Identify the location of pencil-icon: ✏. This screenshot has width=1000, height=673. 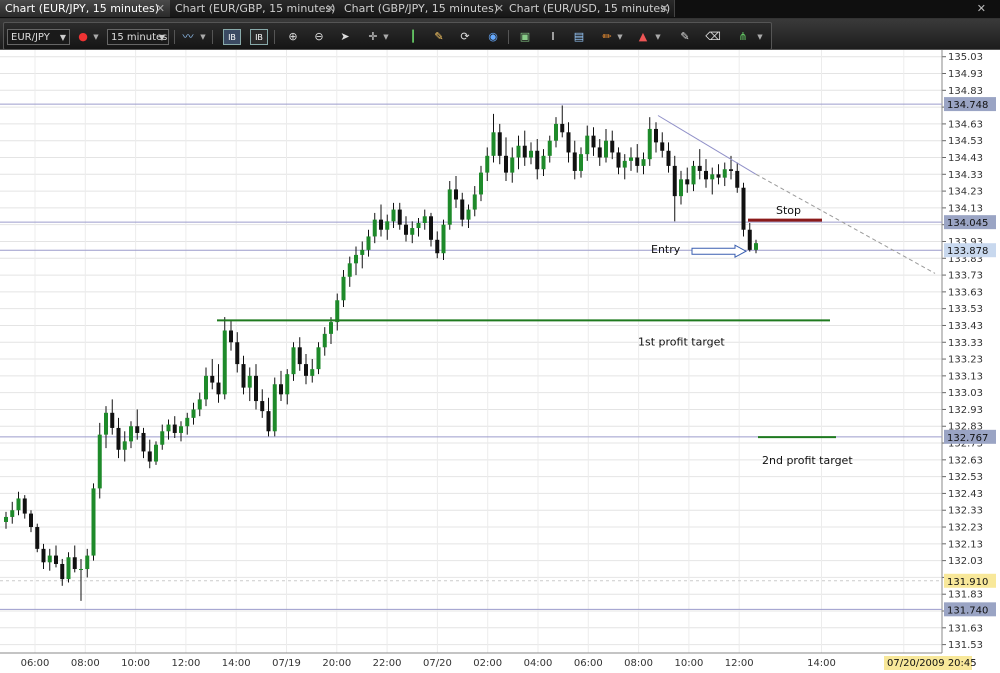
(607, 37).